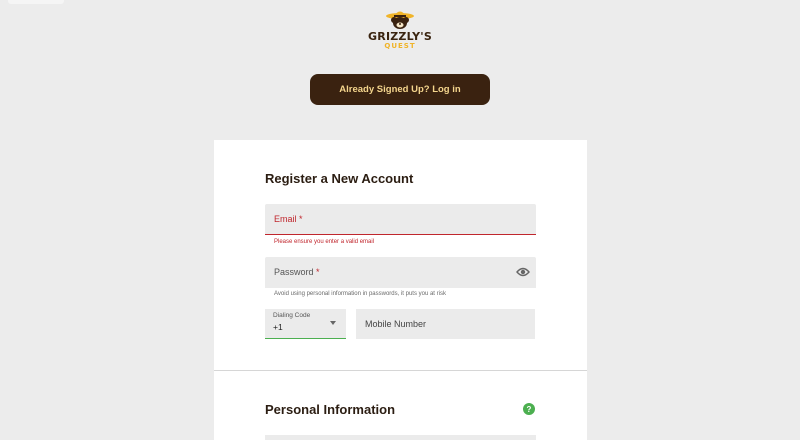 Image resolution: width=800 pixels, height=440 pixels. What do you see at coordinates (333, 323) in the screenshot?
I see `chevron-down-icon` at bounding box center [333, 323].